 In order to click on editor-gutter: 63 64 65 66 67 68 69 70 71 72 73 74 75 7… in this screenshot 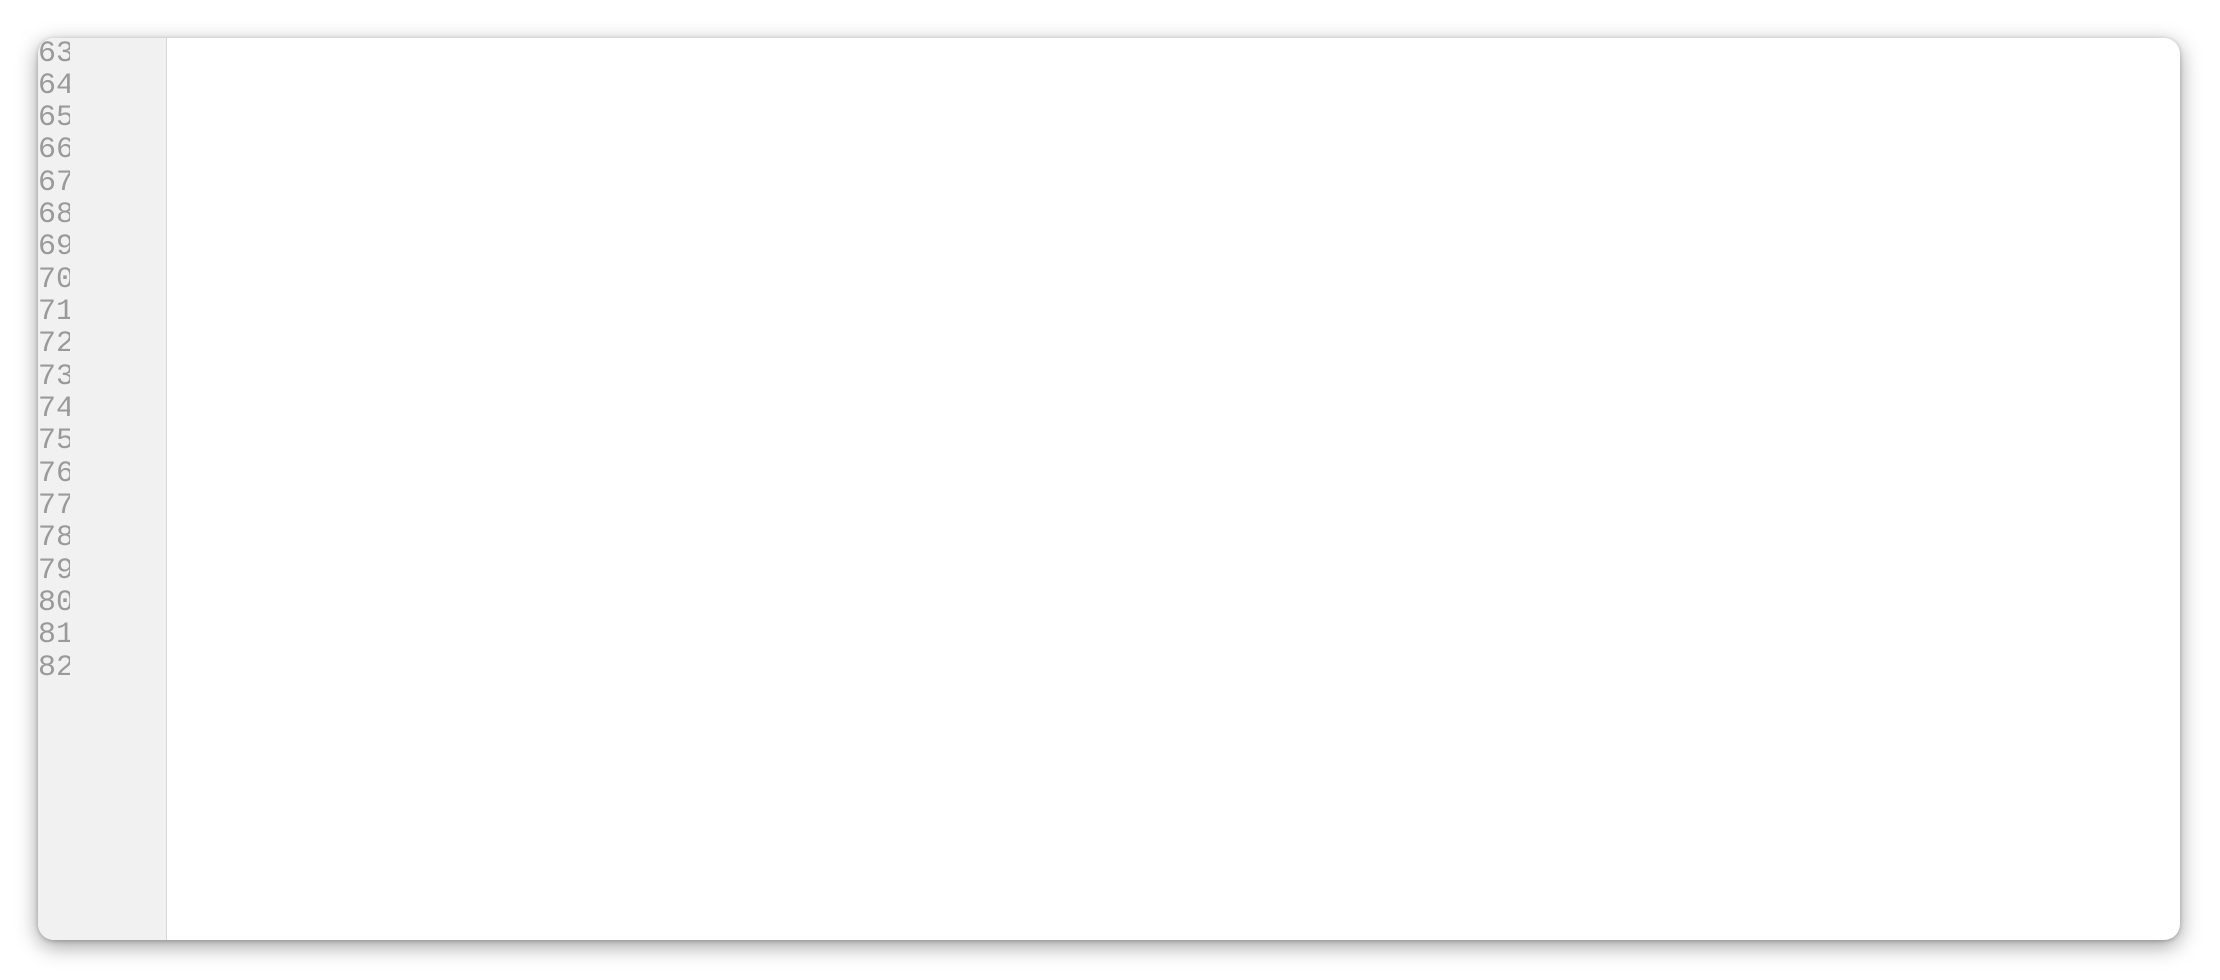, I will do `click(102, 489)`.